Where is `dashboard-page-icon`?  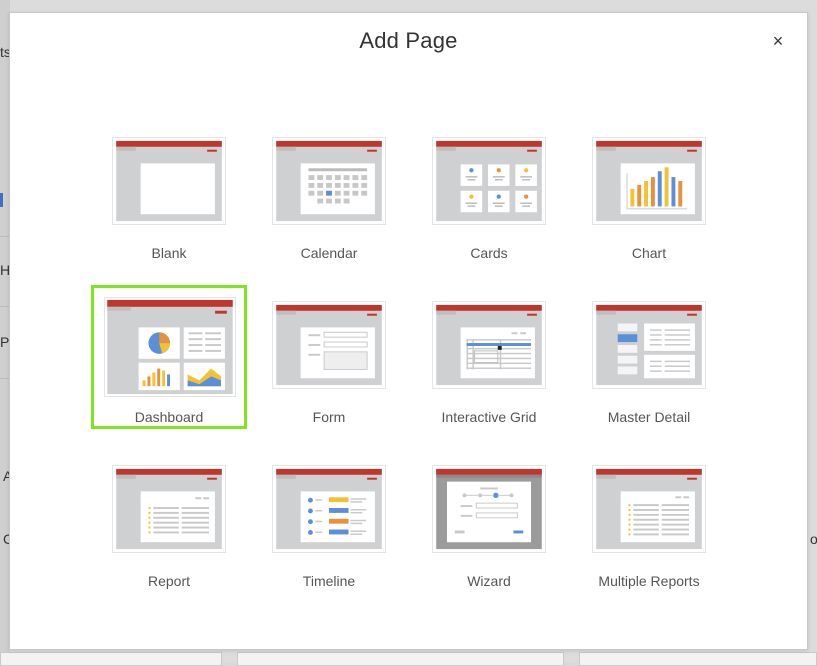 dashboard-page-icon is located at coordinates (170, 347).